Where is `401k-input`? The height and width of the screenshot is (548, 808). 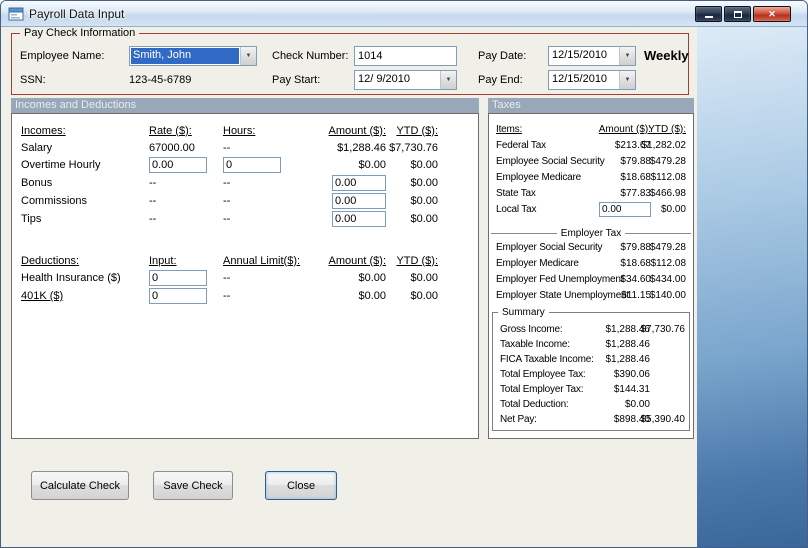
401k-input is located at coordinates (178, 296).